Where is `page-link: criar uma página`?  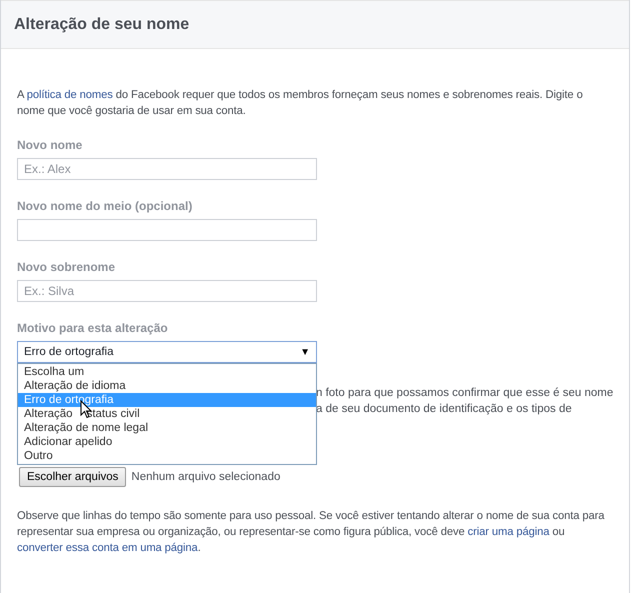 page-link: criar uma página is located at coordinates (509, 532).